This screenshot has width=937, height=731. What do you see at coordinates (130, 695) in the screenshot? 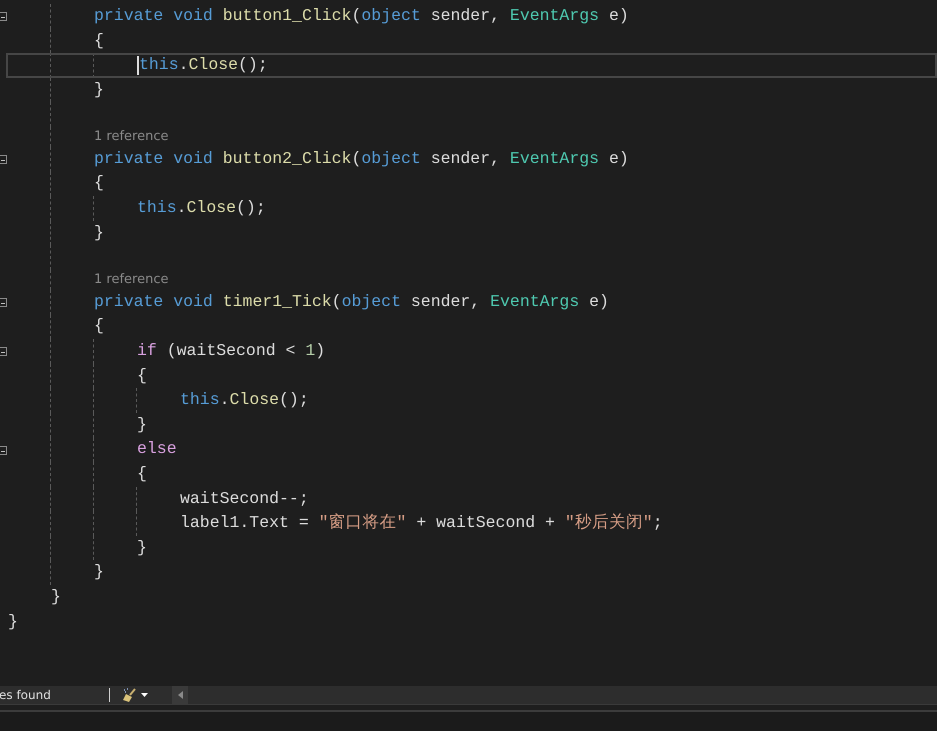
I see `broom-icon` at bounding box center [130, 695].